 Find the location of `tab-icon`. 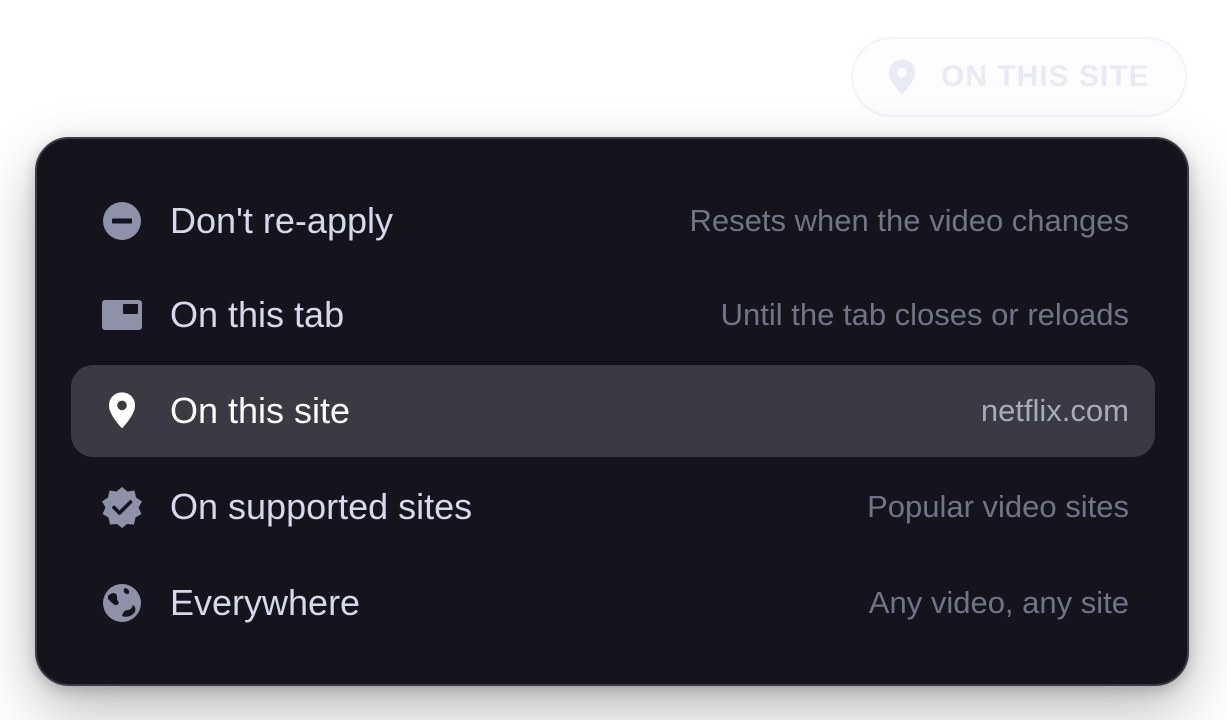

tab-icon is located at coordinates (122, 315).